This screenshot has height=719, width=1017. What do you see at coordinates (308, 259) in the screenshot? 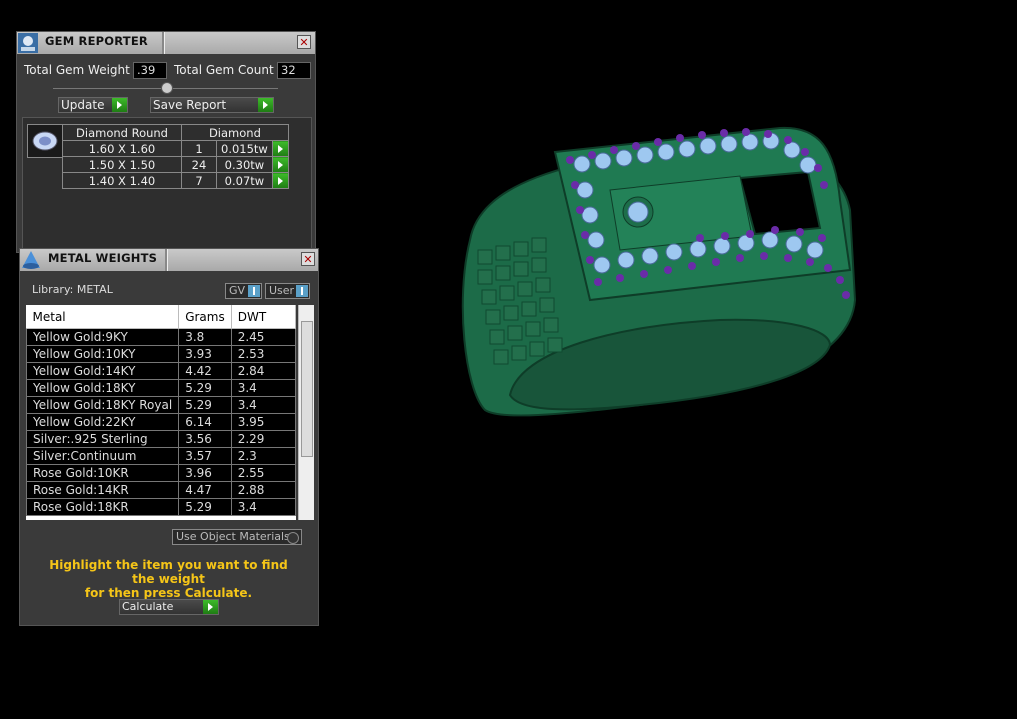
I see `metal-weights-close-icon: ✕` at bounding box center [308, 259].